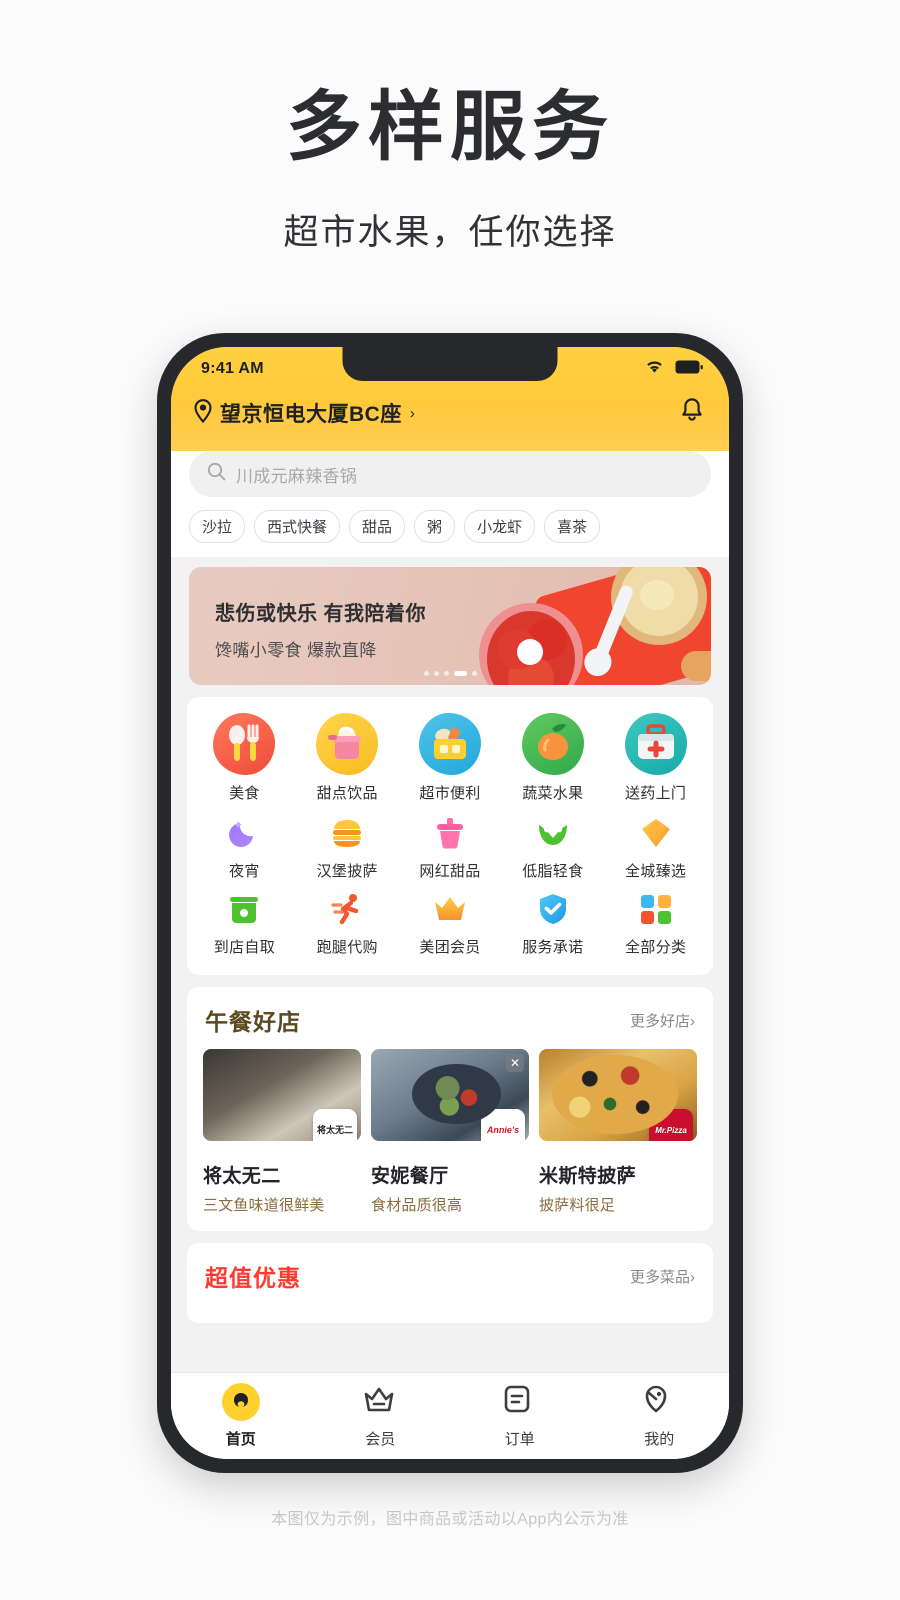  What do you see at coordinates (253, 1022) in the screenshot?
I see `section-title: 午餐好店` at bounding box center [253, 1022].